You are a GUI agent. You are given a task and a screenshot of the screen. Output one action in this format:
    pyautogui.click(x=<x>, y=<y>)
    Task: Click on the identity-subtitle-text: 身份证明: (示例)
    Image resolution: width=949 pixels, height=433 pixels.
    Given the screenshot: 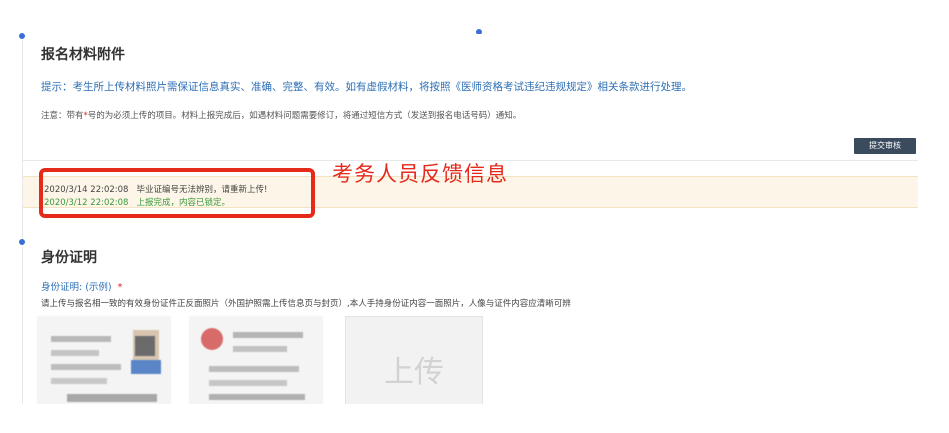 What is the action you would take?
    pyautogui.click(x=76, y=287)
    